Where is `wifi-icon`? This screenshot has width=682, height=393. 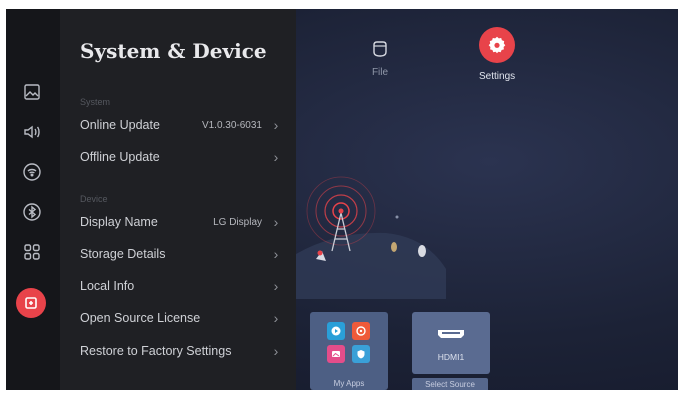 wifi-icon is located at coordinates (32, 172).